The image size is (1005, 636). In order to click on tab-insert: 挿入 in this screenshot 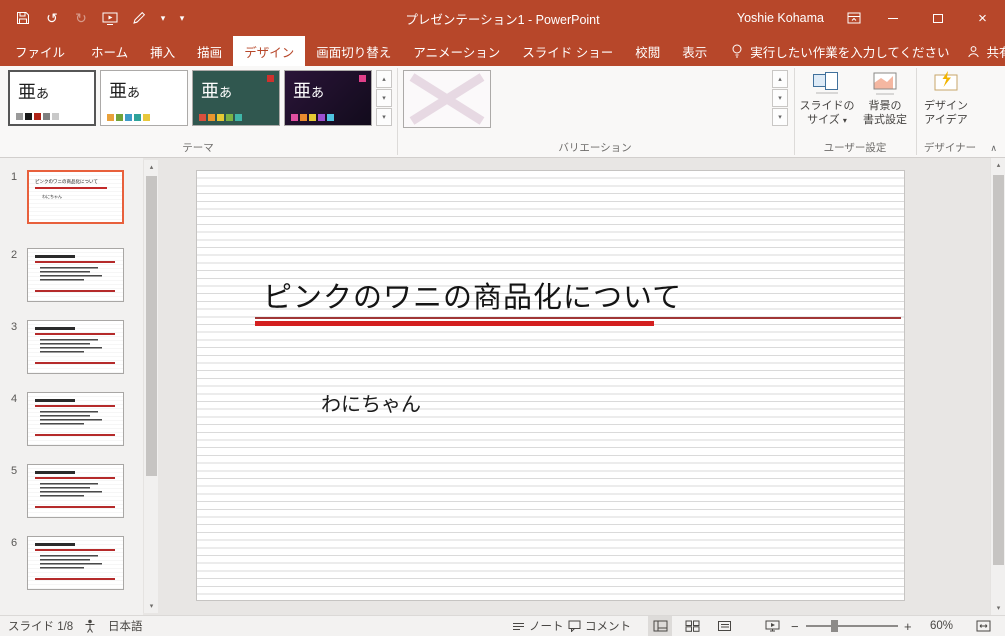, I will do `click(162, 51)`.